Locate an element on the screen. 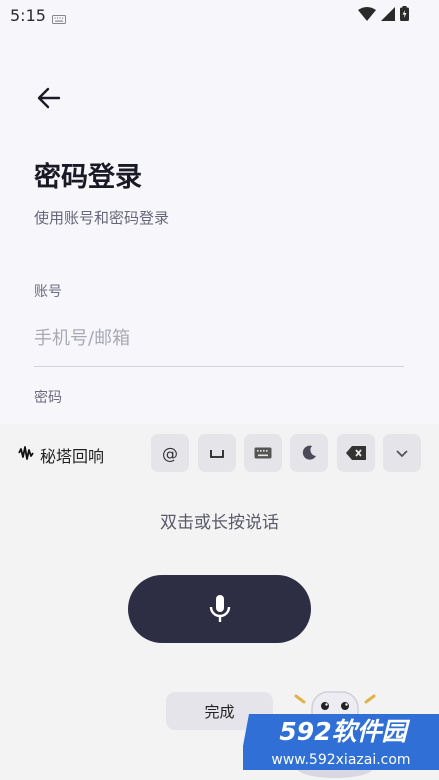 The height and width of the screenshot is (780, 439). arrow-left-icon is located at coordinates (49, 98).